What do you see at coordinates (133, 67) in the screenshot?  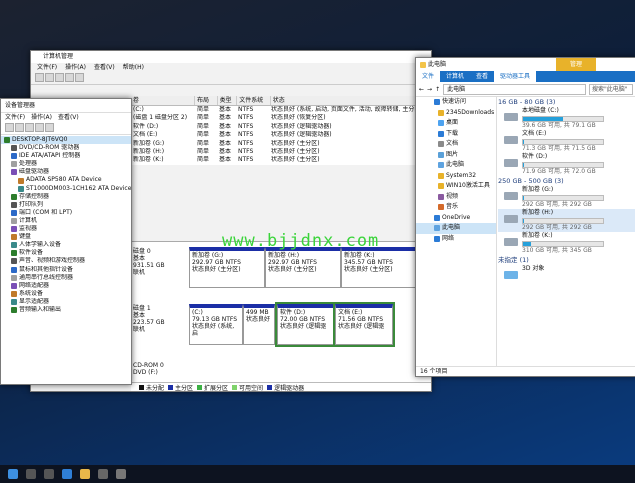 I see `cm-menu-item: 帮助(H)` at bounding box center [133, 67].